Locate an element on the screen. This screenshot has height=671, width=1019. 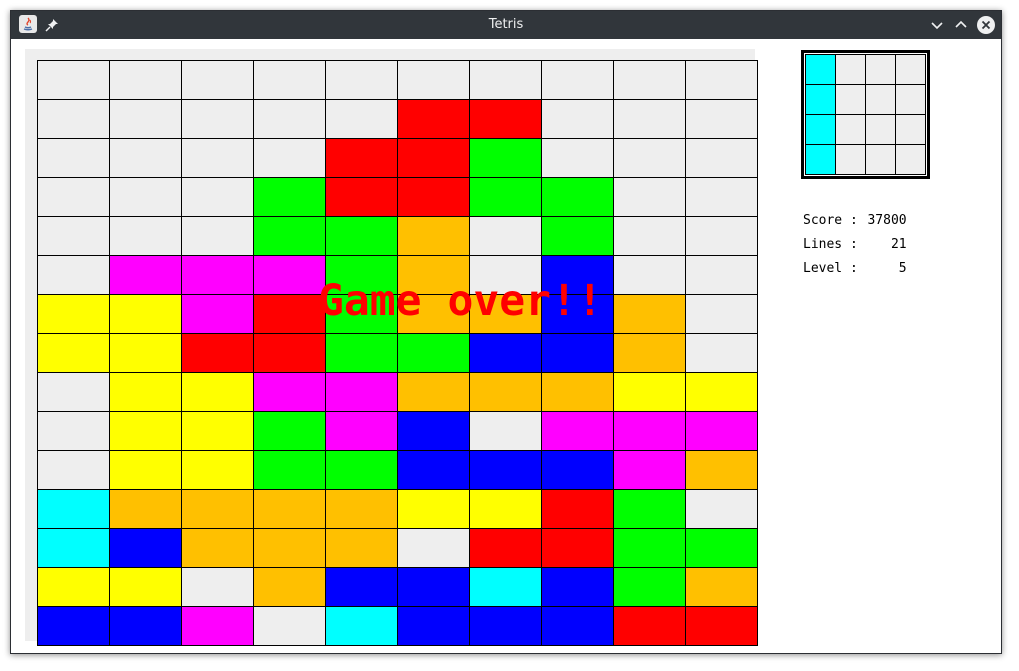
lines-row: Lines : 21 is located at coordinates (855, 245).